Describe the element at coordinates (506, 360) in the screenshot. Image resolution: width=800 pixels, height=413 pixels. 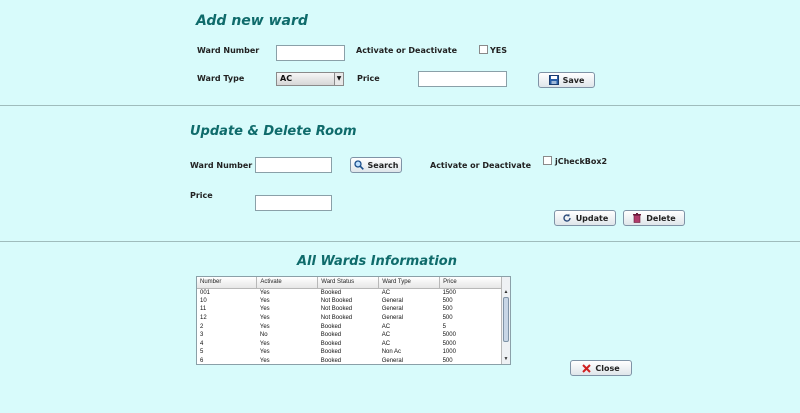
I see `scroll-down-icon: ▼` at that location.